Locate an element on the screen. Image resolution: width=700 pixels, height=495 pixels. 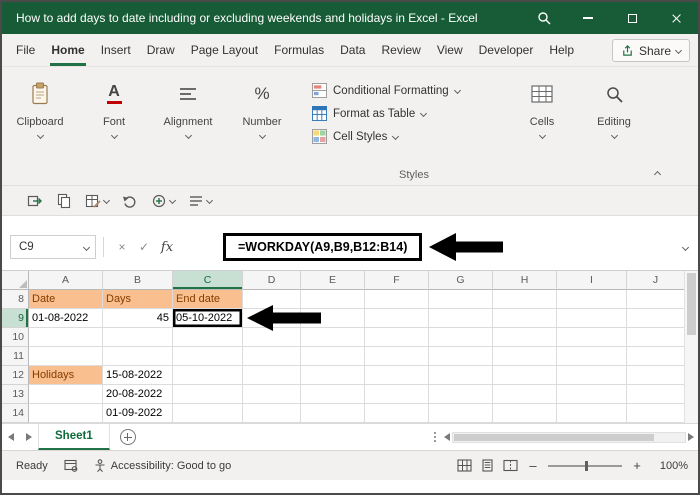
column-header-D: D is located at coordinates (272, 280).